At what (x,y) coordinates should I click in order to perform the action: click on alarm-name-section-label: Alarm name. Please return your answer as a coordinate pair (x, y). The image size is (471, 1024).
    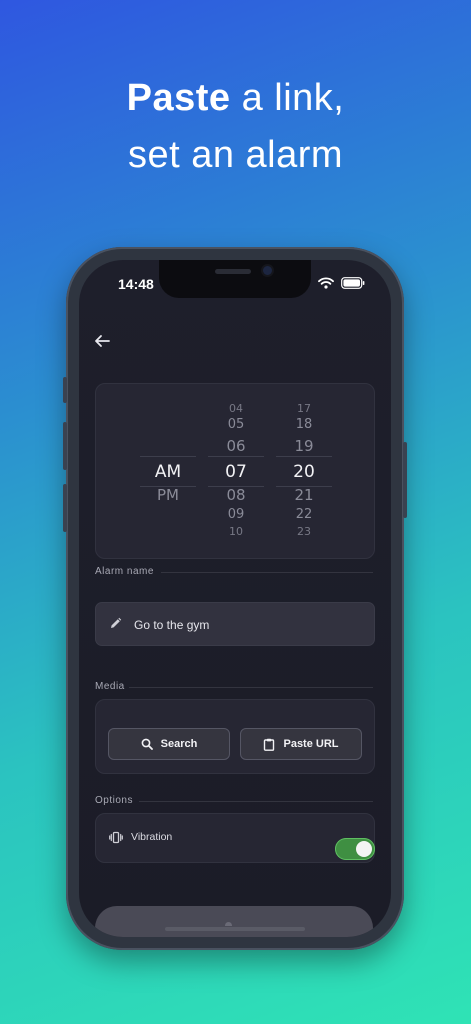
    Looking at the image, I should click on (124, 571).